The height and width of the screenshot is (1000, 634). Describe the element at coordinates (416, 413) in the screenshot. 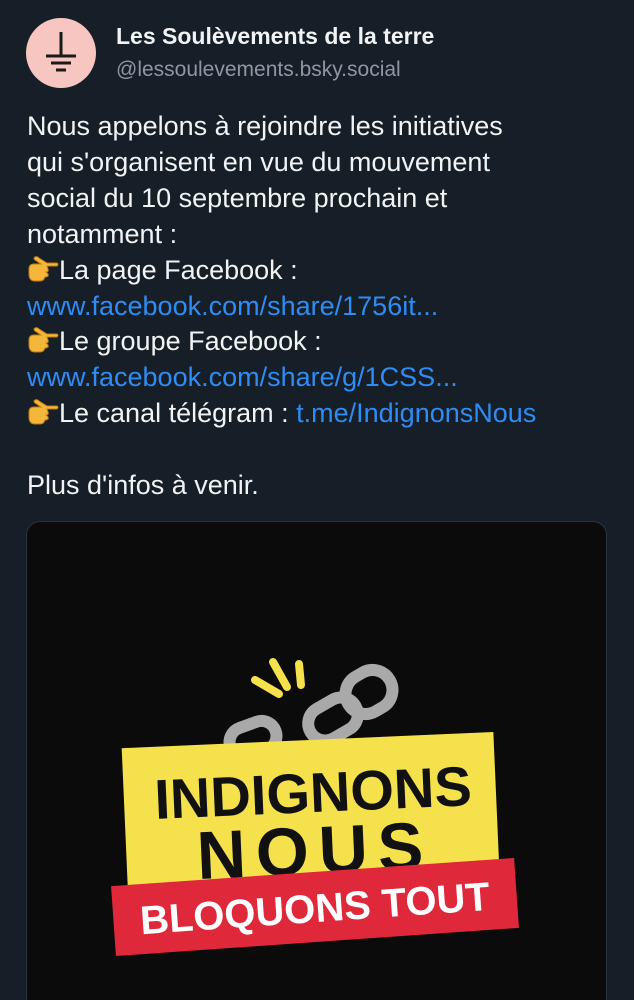

I see `telegram-link: t.me/IndignonsNous` at that location.